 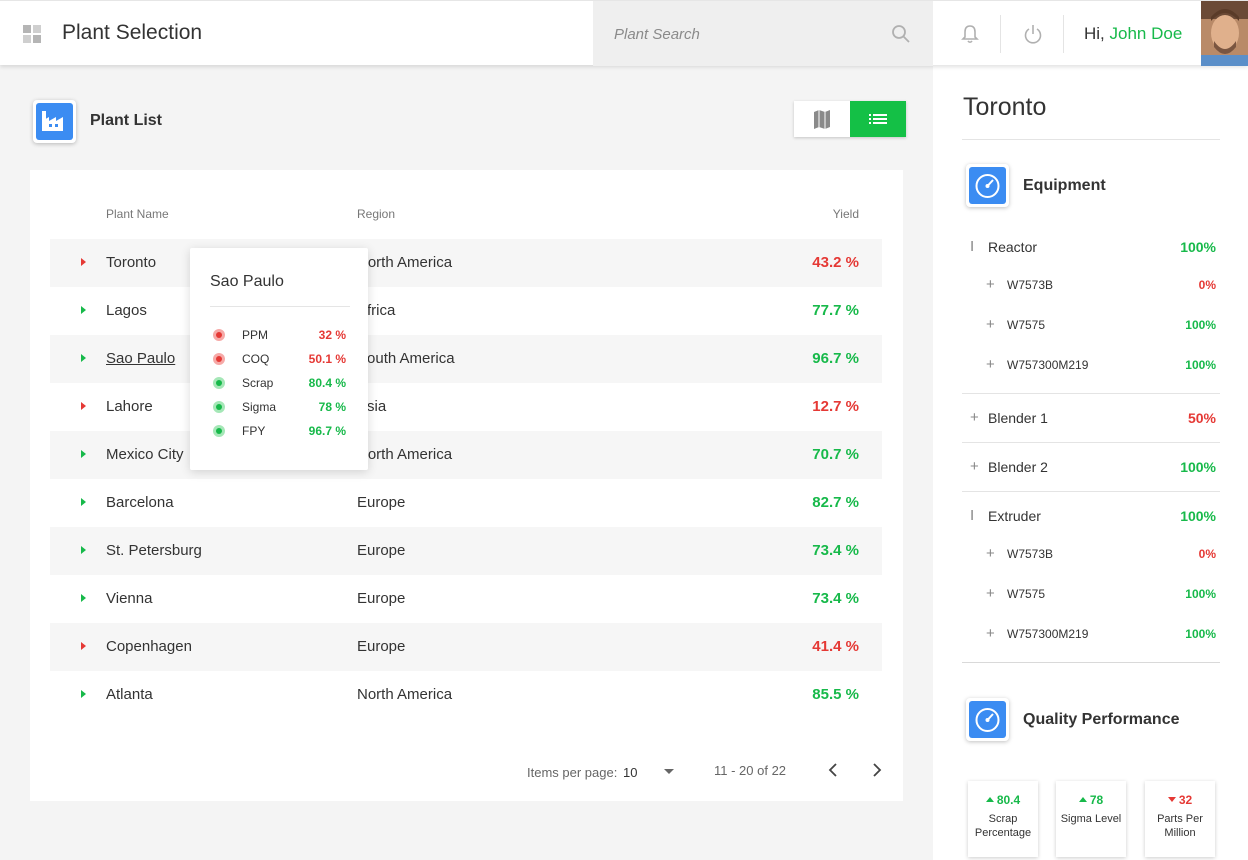 What do you see at coordinates (1018, 467) in the screenshot?
I see `equipment-label: Blender 2` at bounding box center [1018, 467].